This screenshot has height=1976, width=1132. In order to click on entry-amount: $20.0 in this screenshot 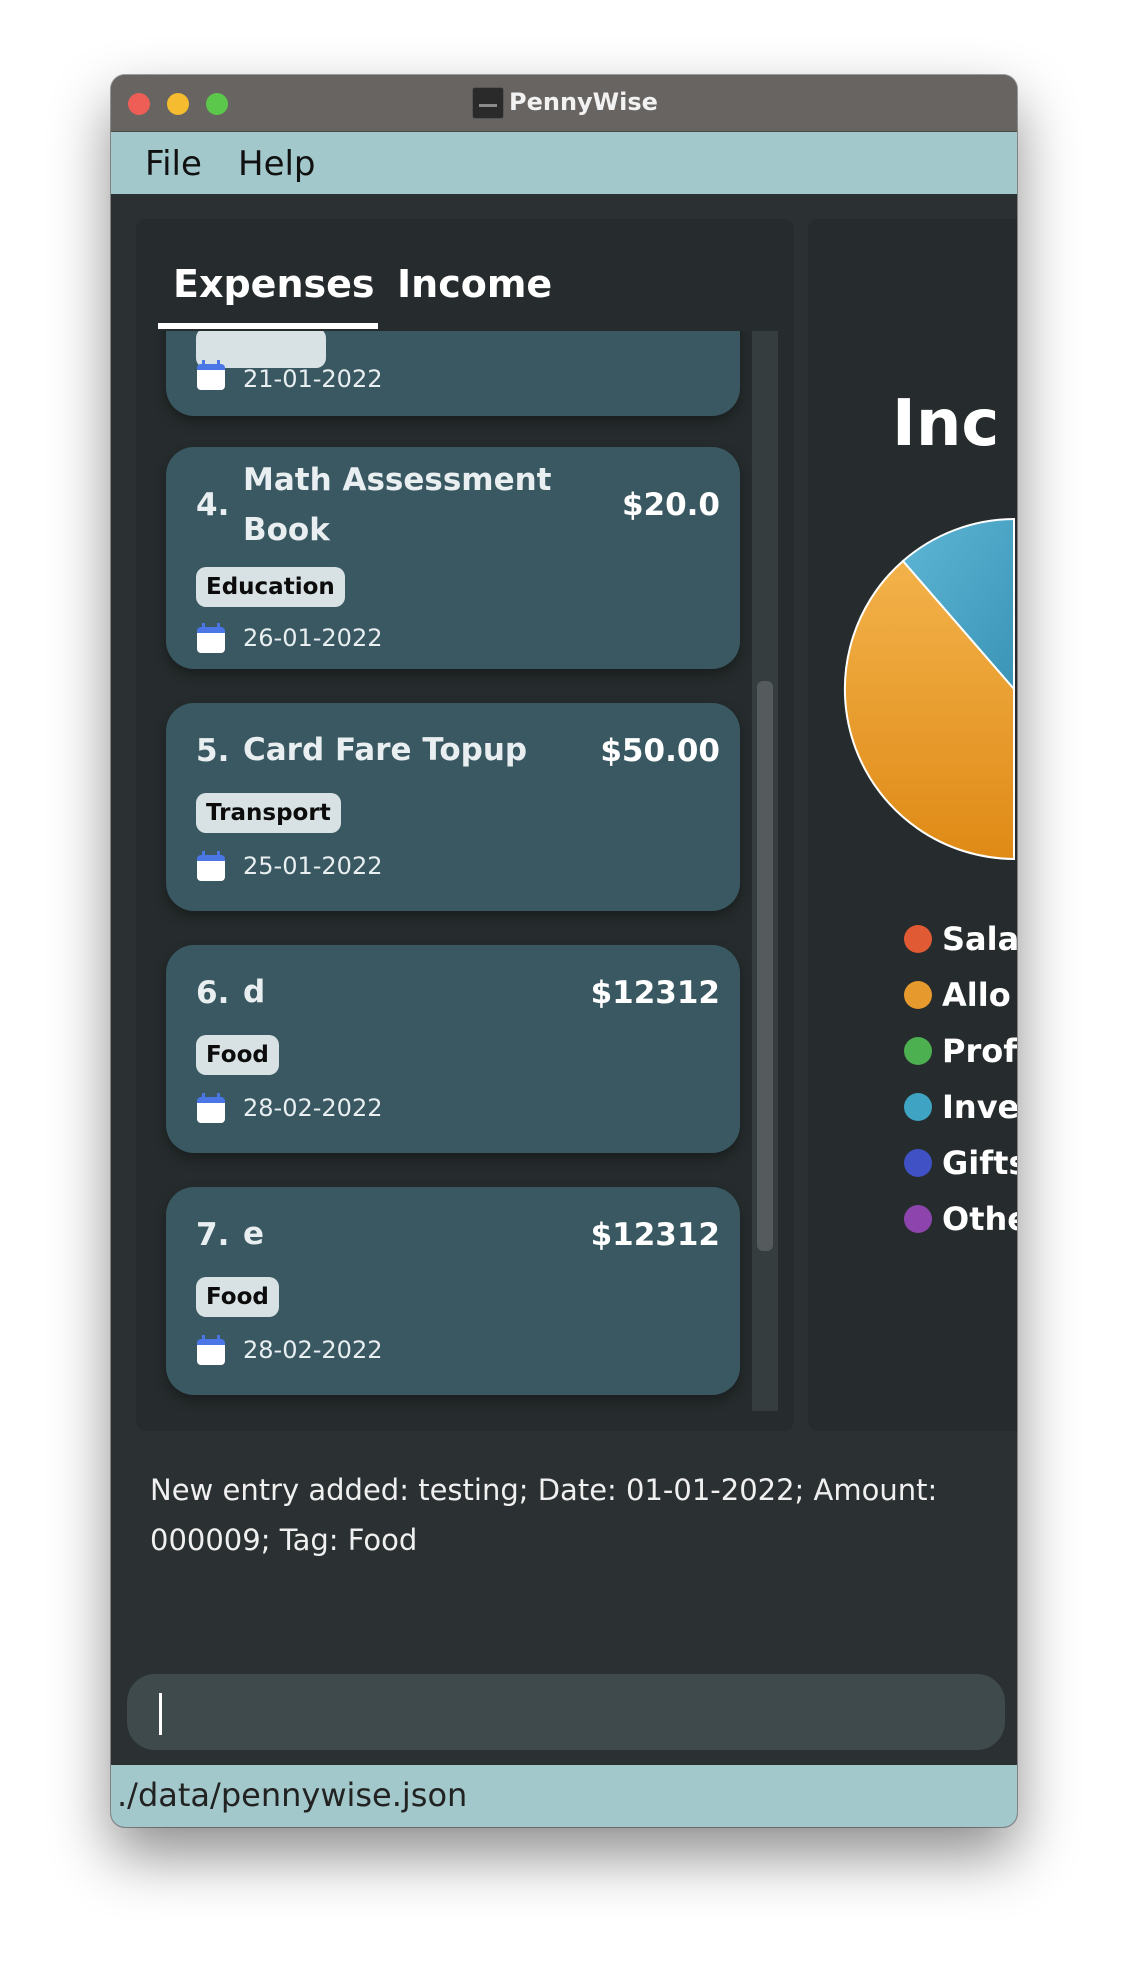, I will do `click(670, 505)`.